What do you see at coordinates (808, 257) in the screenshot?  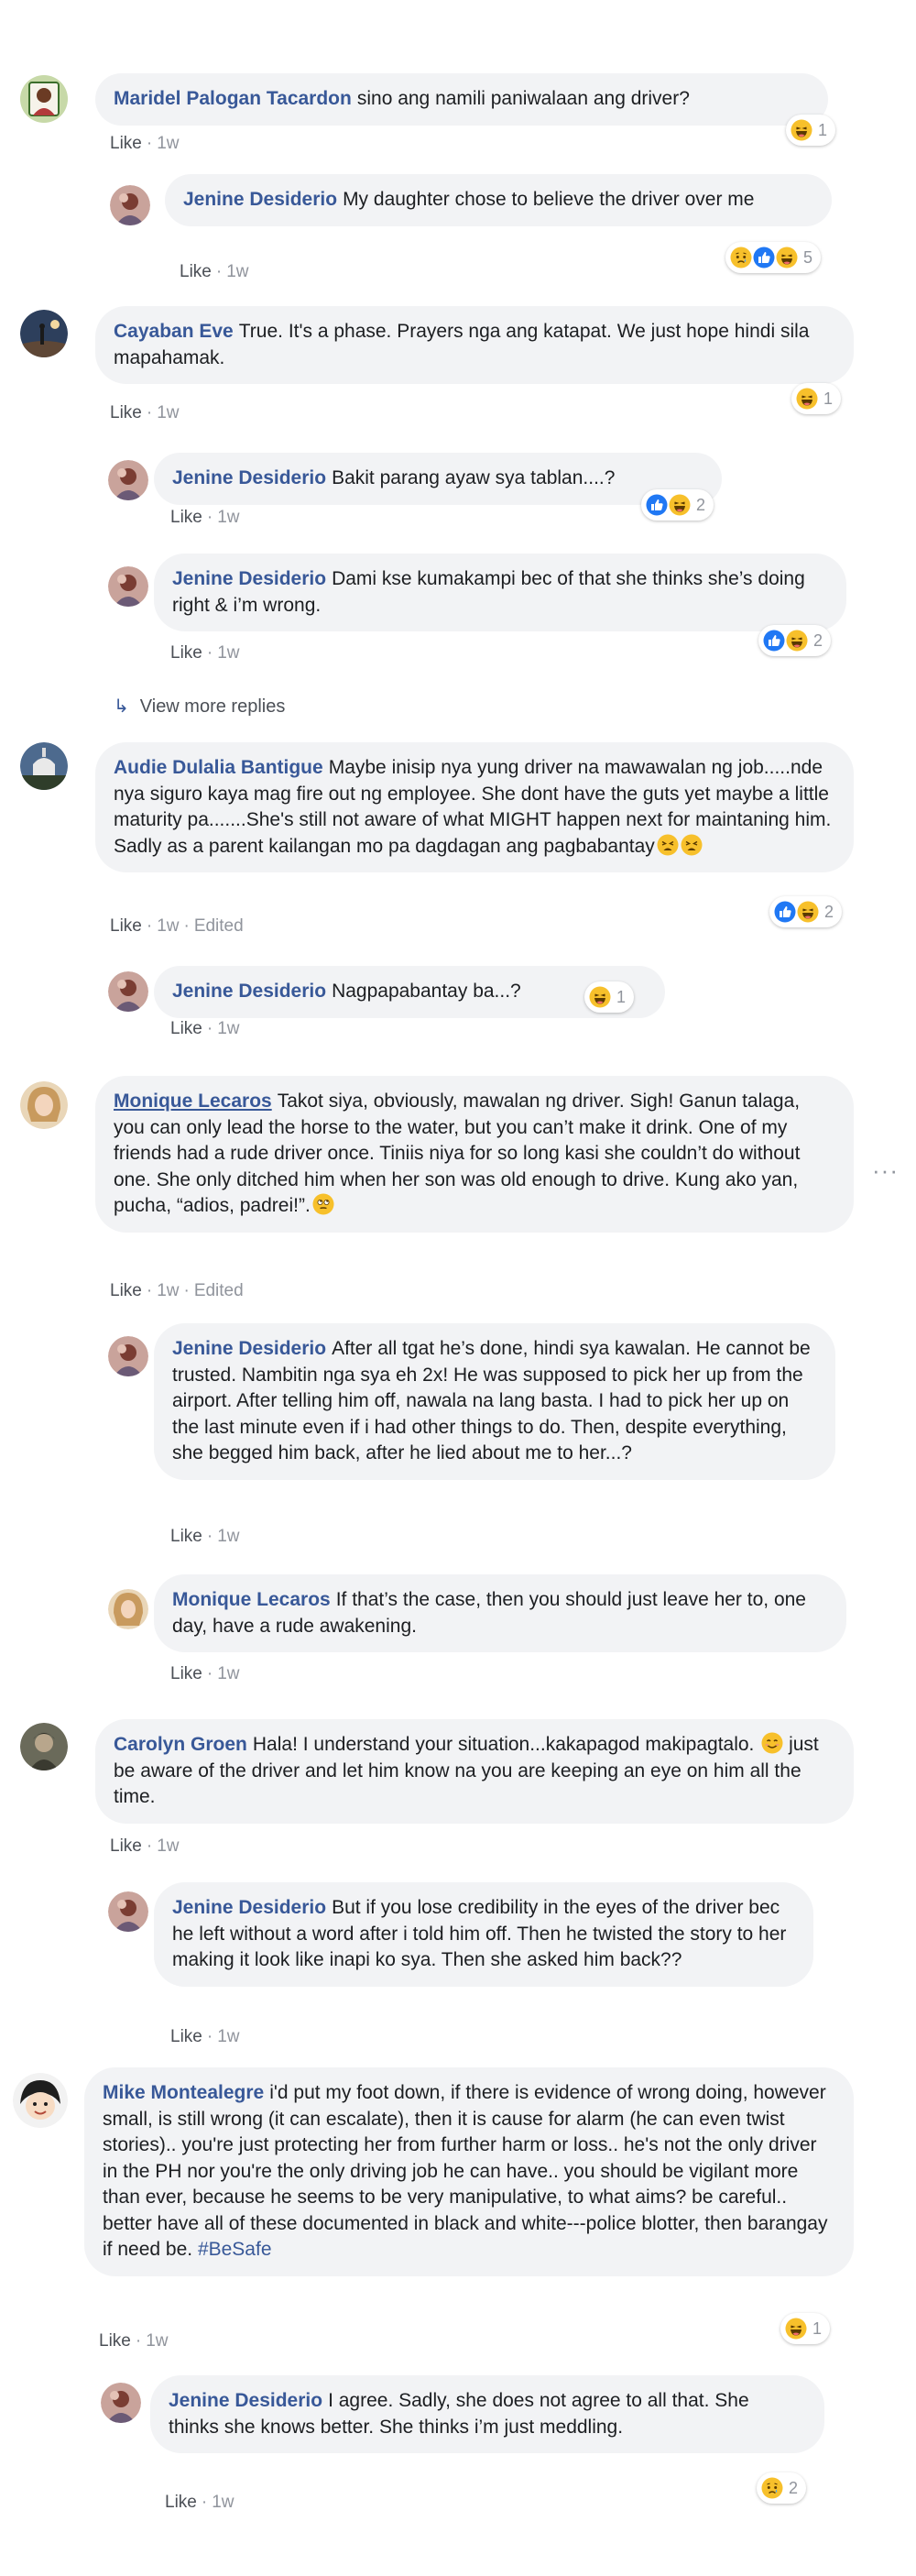 I see `reaction-count: 5` at bounding box center [808, 257].